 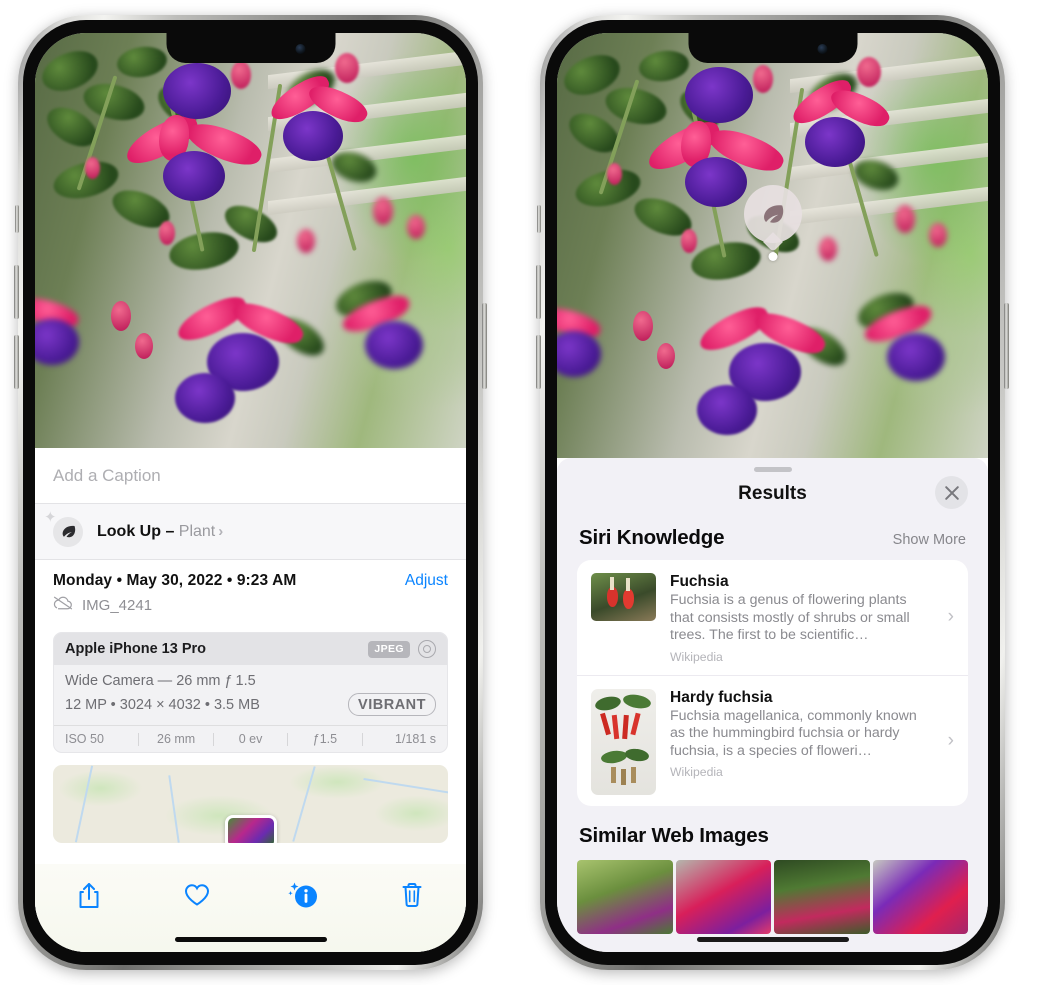 I want to click on exif-aperture: ƒ1.5, so click(x=325, y=739).